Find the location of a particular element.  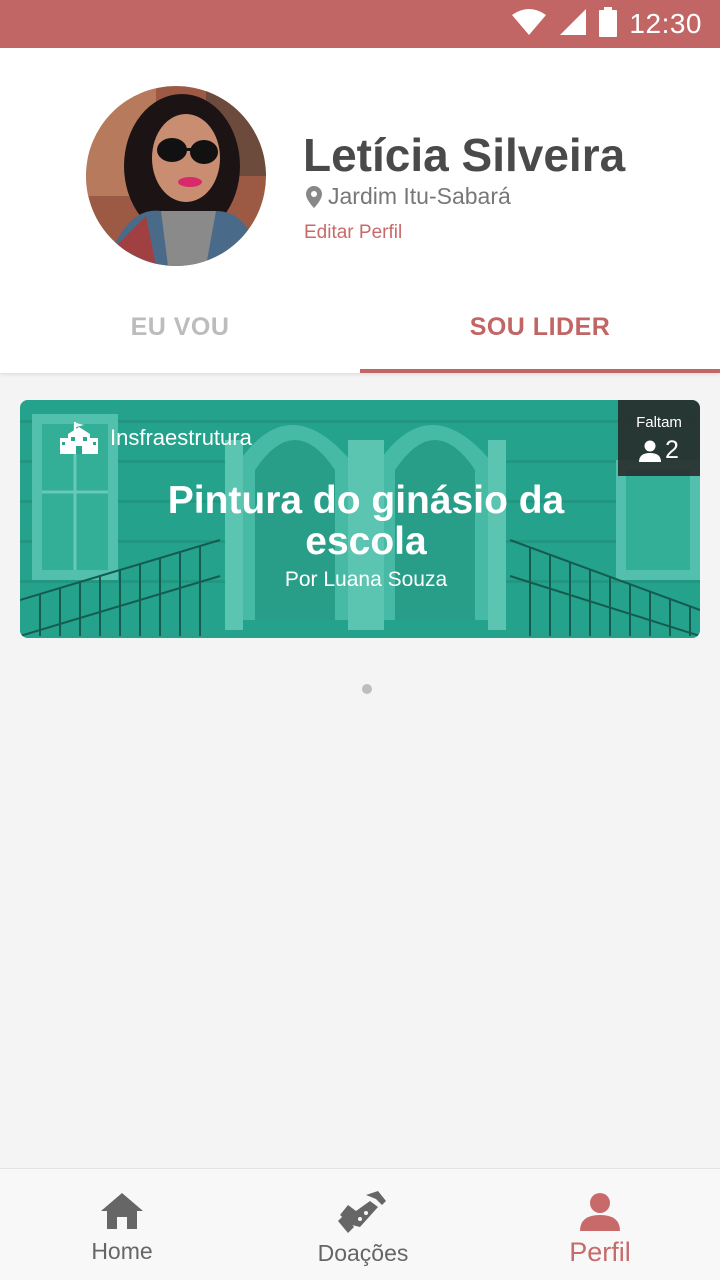

school-building-icon is located at coordinates (79, 438).